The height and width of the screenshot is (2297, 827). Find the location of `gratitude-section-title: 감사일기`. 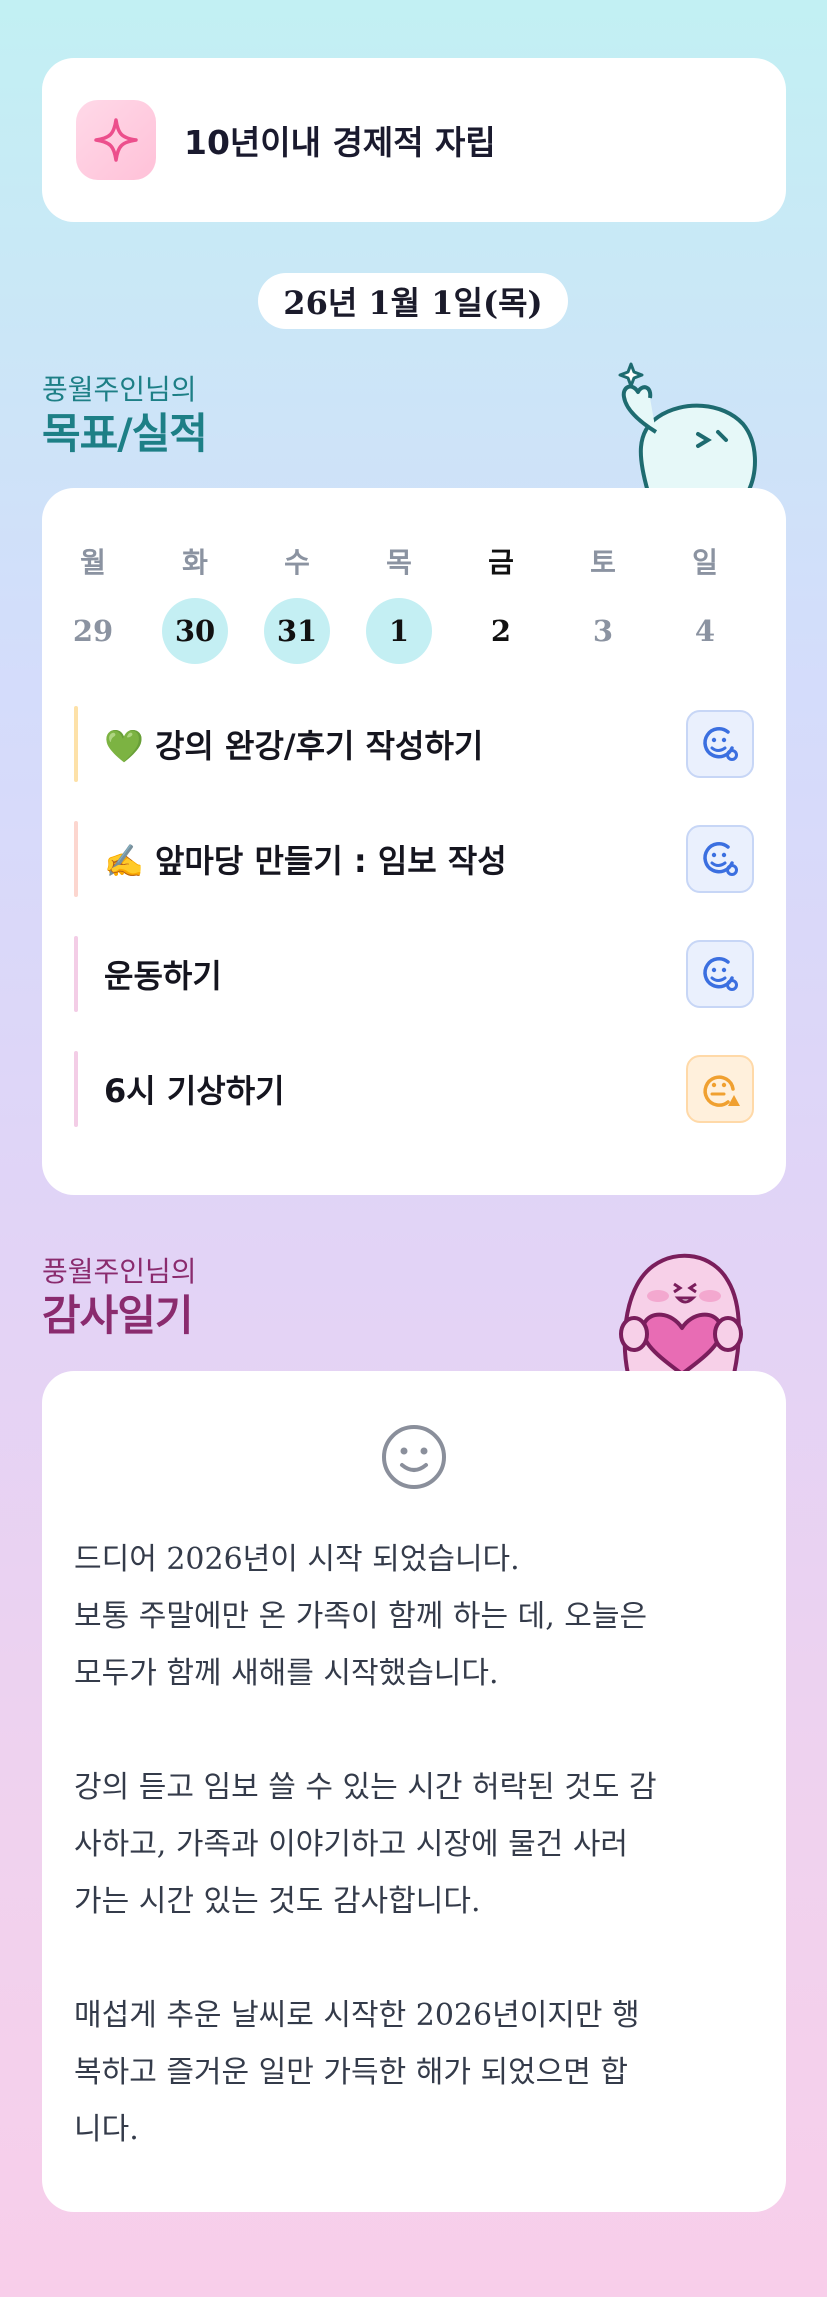

gratitude-section-title: 감사일기 is located at coordinates (118, 1315).